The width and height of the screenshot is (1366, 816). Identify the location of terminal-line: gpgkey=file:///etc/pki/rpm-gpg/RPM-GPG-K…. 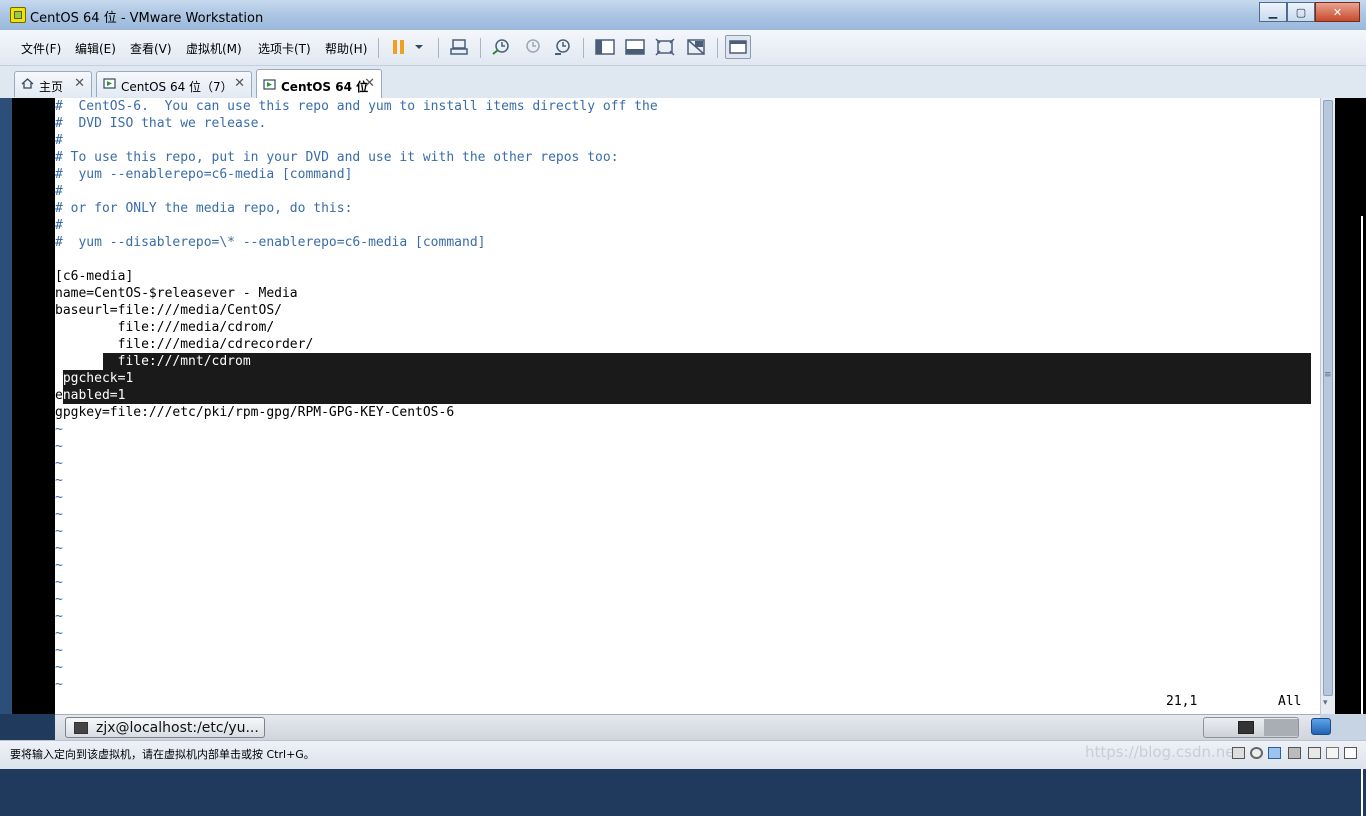
(255, 412).